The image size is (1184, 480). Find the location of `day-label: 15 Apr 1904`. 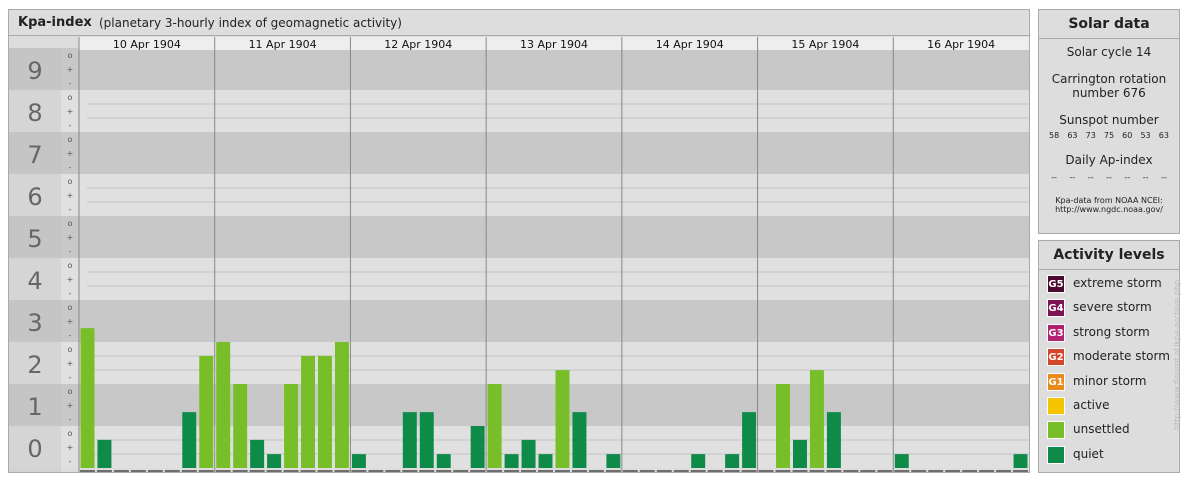

day-label: 15 Apr 1904 is located at coordinates (825, 44).